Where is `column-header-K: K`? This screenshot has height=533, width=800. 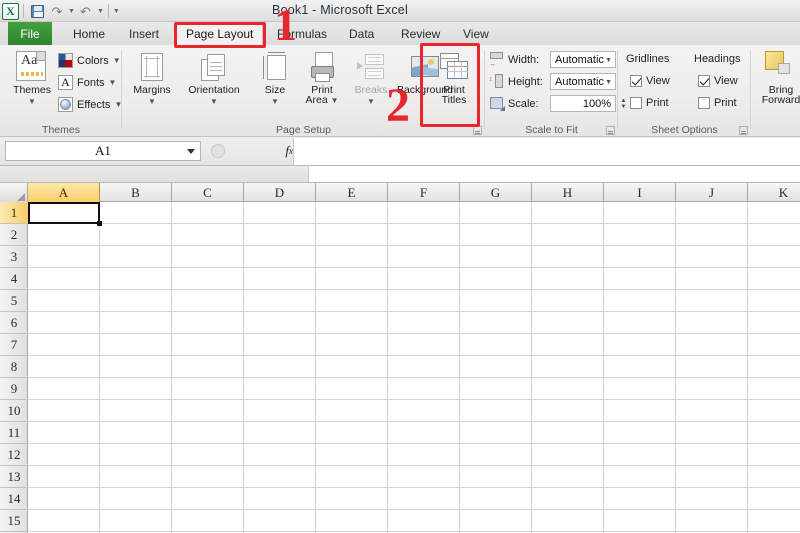
column-header-K: K is located at coordinates (774, 192).